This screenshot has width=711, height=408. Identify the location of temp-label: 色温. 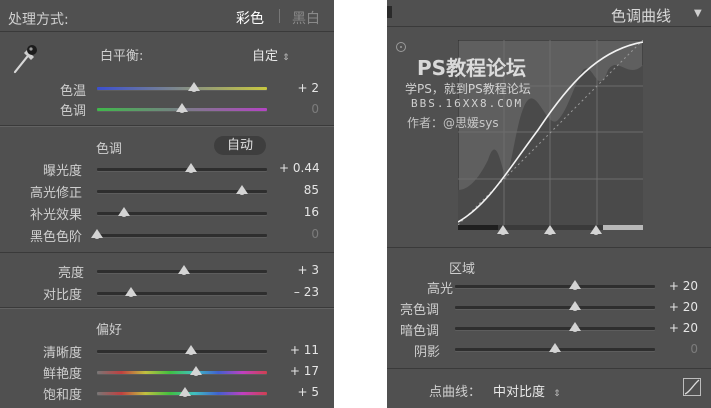
(73, 91).